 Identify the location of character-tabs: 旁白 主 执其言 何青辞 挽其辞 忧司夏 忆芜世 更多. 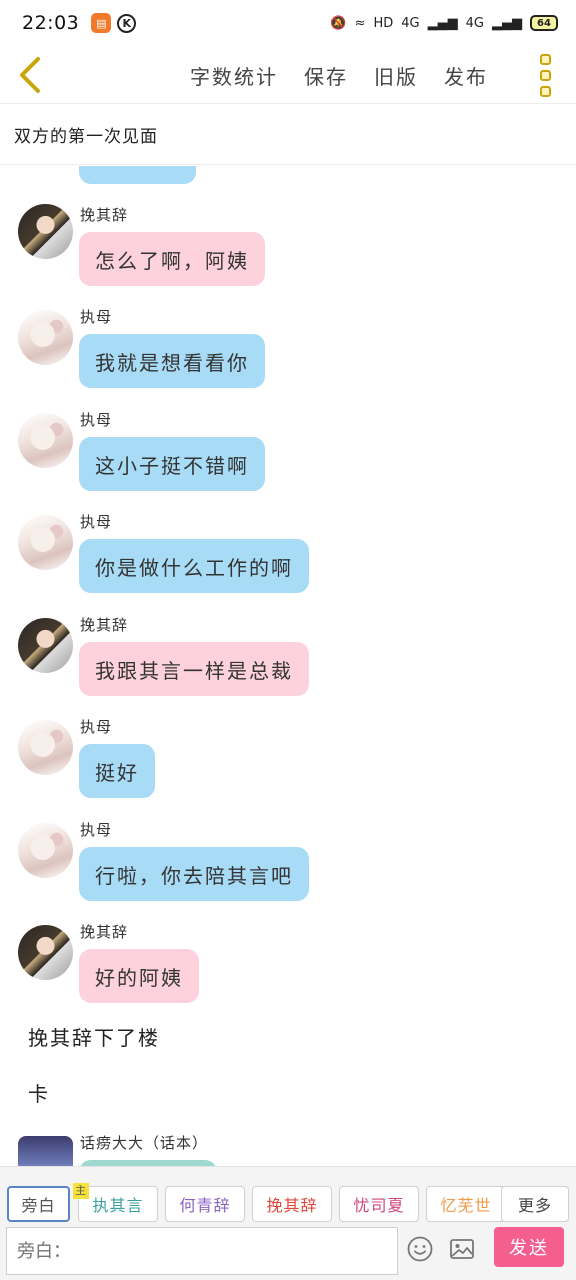
(290, 1202).